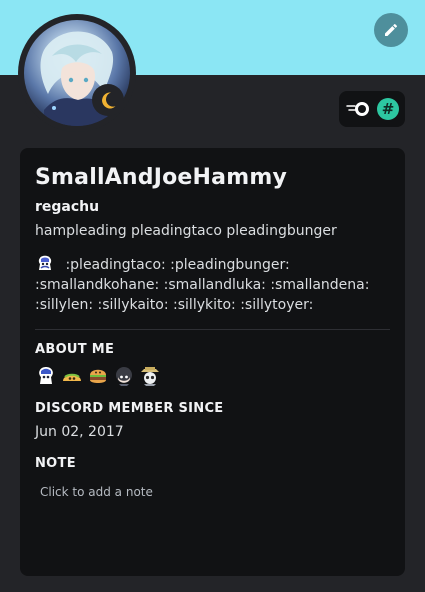 The width and height of the screenshot is (425, 592). I want to click on hat-character-emoji-icon, so click(150, 376).